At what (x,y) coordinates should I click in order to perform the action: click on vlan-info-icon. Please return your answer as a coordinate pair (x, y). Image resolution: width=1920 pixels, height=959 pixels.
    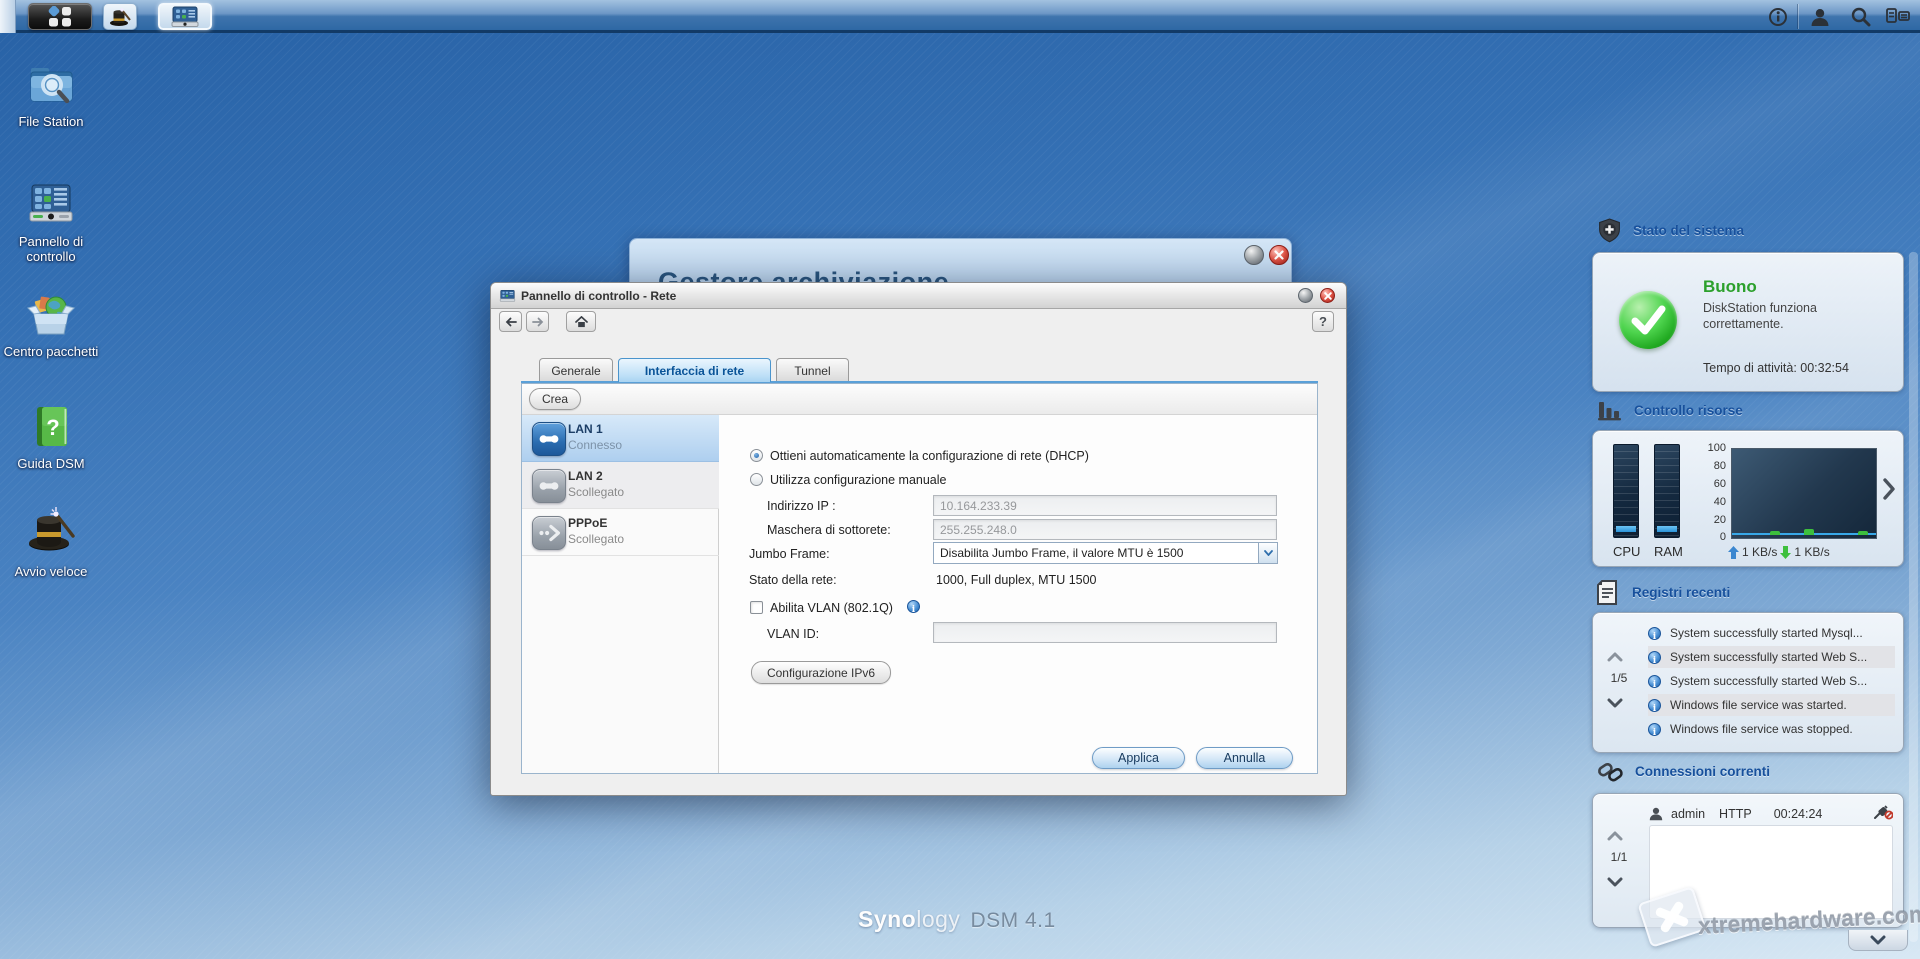
    Looking at the image, I should click on (913, 606).